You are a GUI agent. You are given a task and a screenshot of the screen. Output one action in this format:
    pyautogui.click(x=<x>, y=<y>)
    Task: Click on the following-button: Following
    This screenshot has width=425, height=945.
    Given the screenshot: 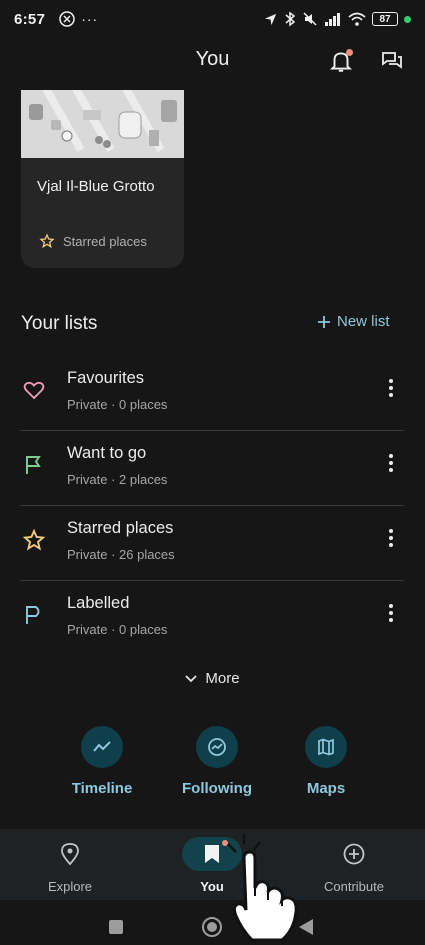 What is the action you would take?
    pyautogui.click(x=217, y=761)
    